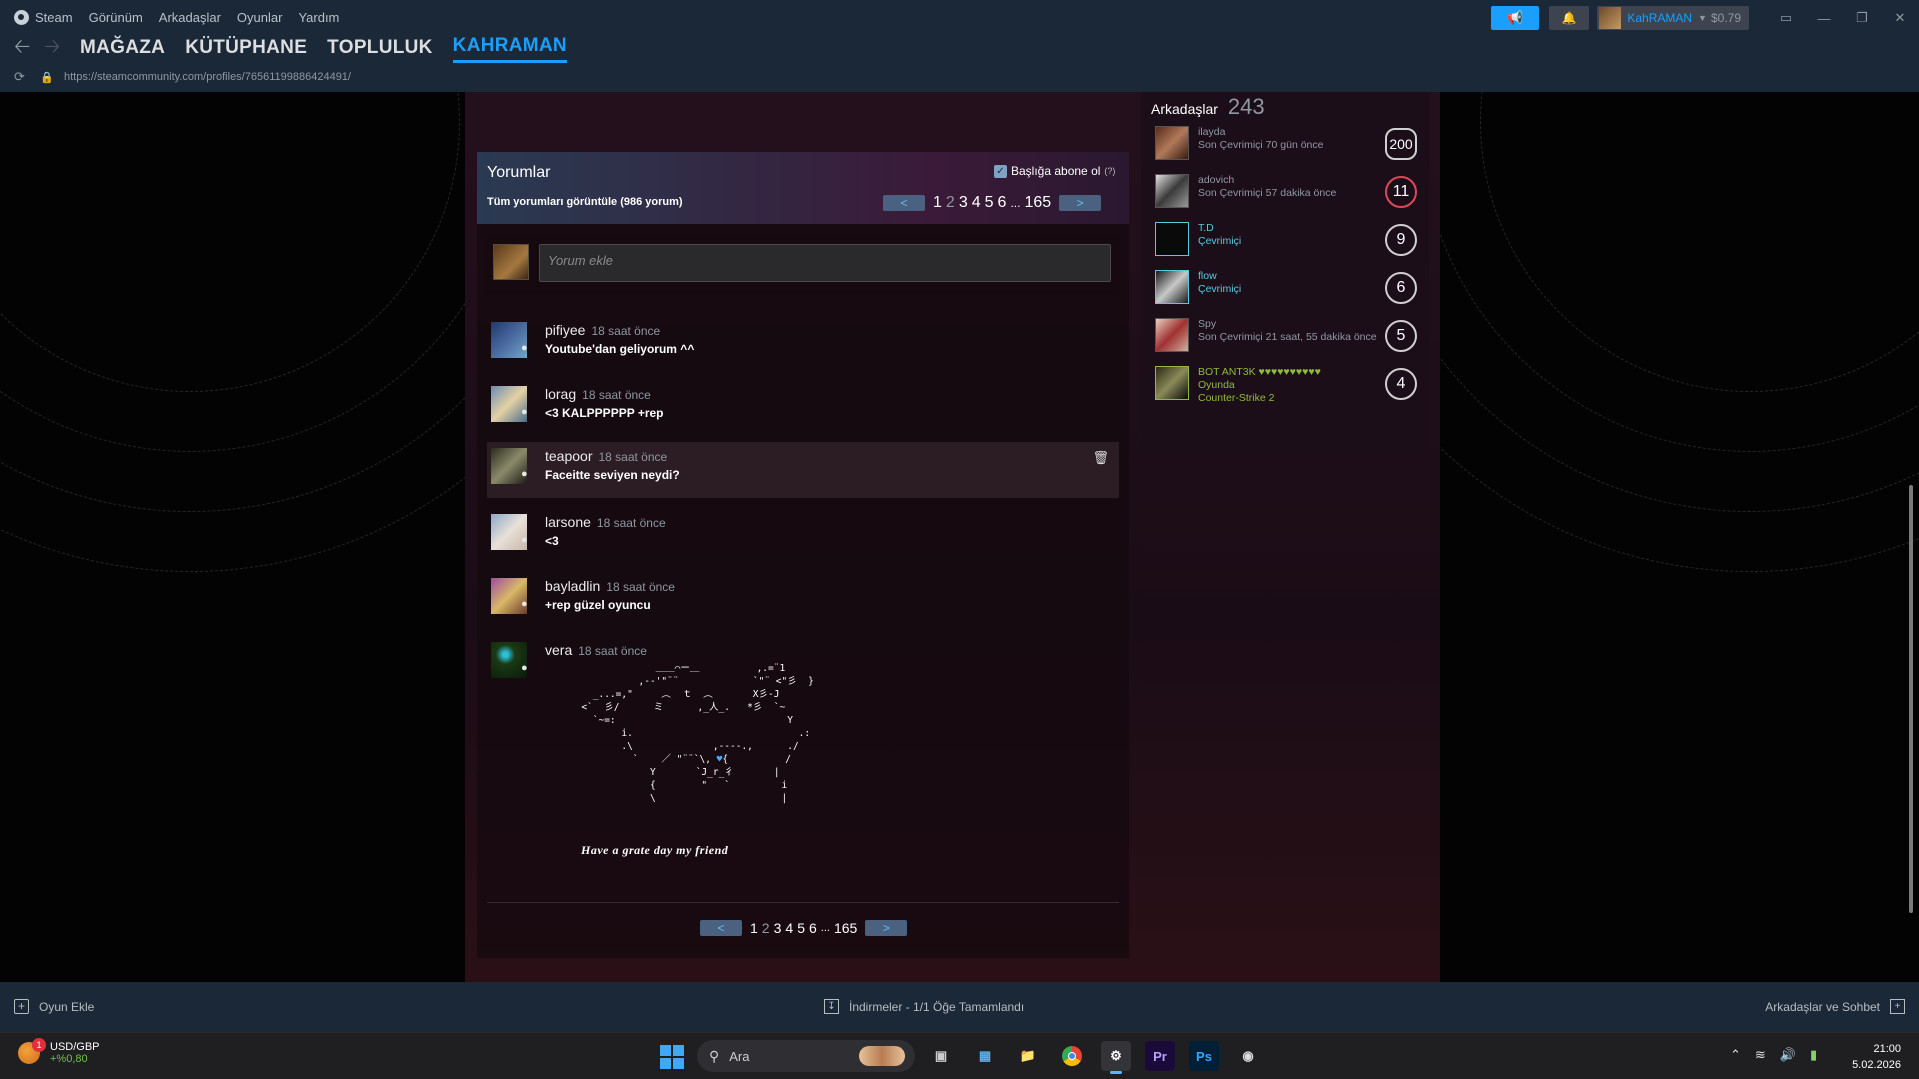 The width and height of the screenshot is (1919, 1079). What do you see at coordinates (1900, 18) in the screenshot?
I see `close-icon: ✕` at bounding box center [1900, 18].